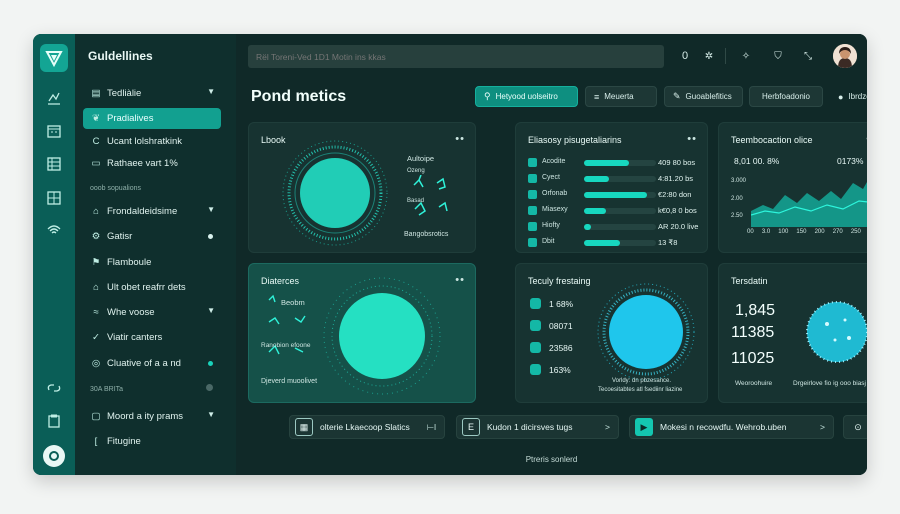  I want to click on footer-text: Ptreris sonlerd, so click(551, 459).